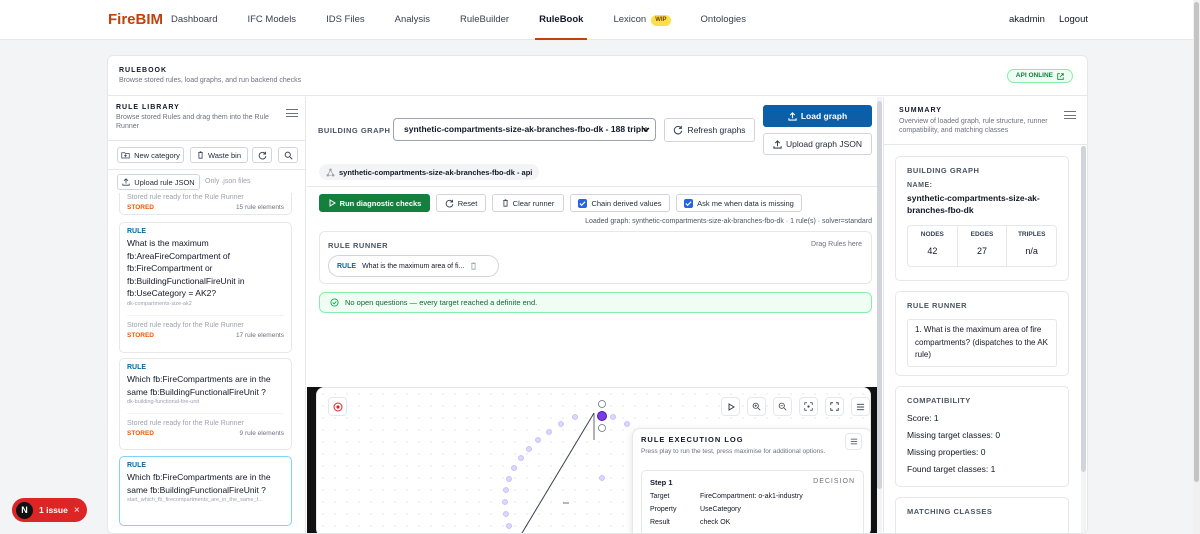 Image resolution: width=1200 pixels, height=534 pixels. Describe the element at coordinates (982, 246) in the screenshot. I see `graph-stats: NODES 42 EDGES 27 TRIPLES n/a` at that location.